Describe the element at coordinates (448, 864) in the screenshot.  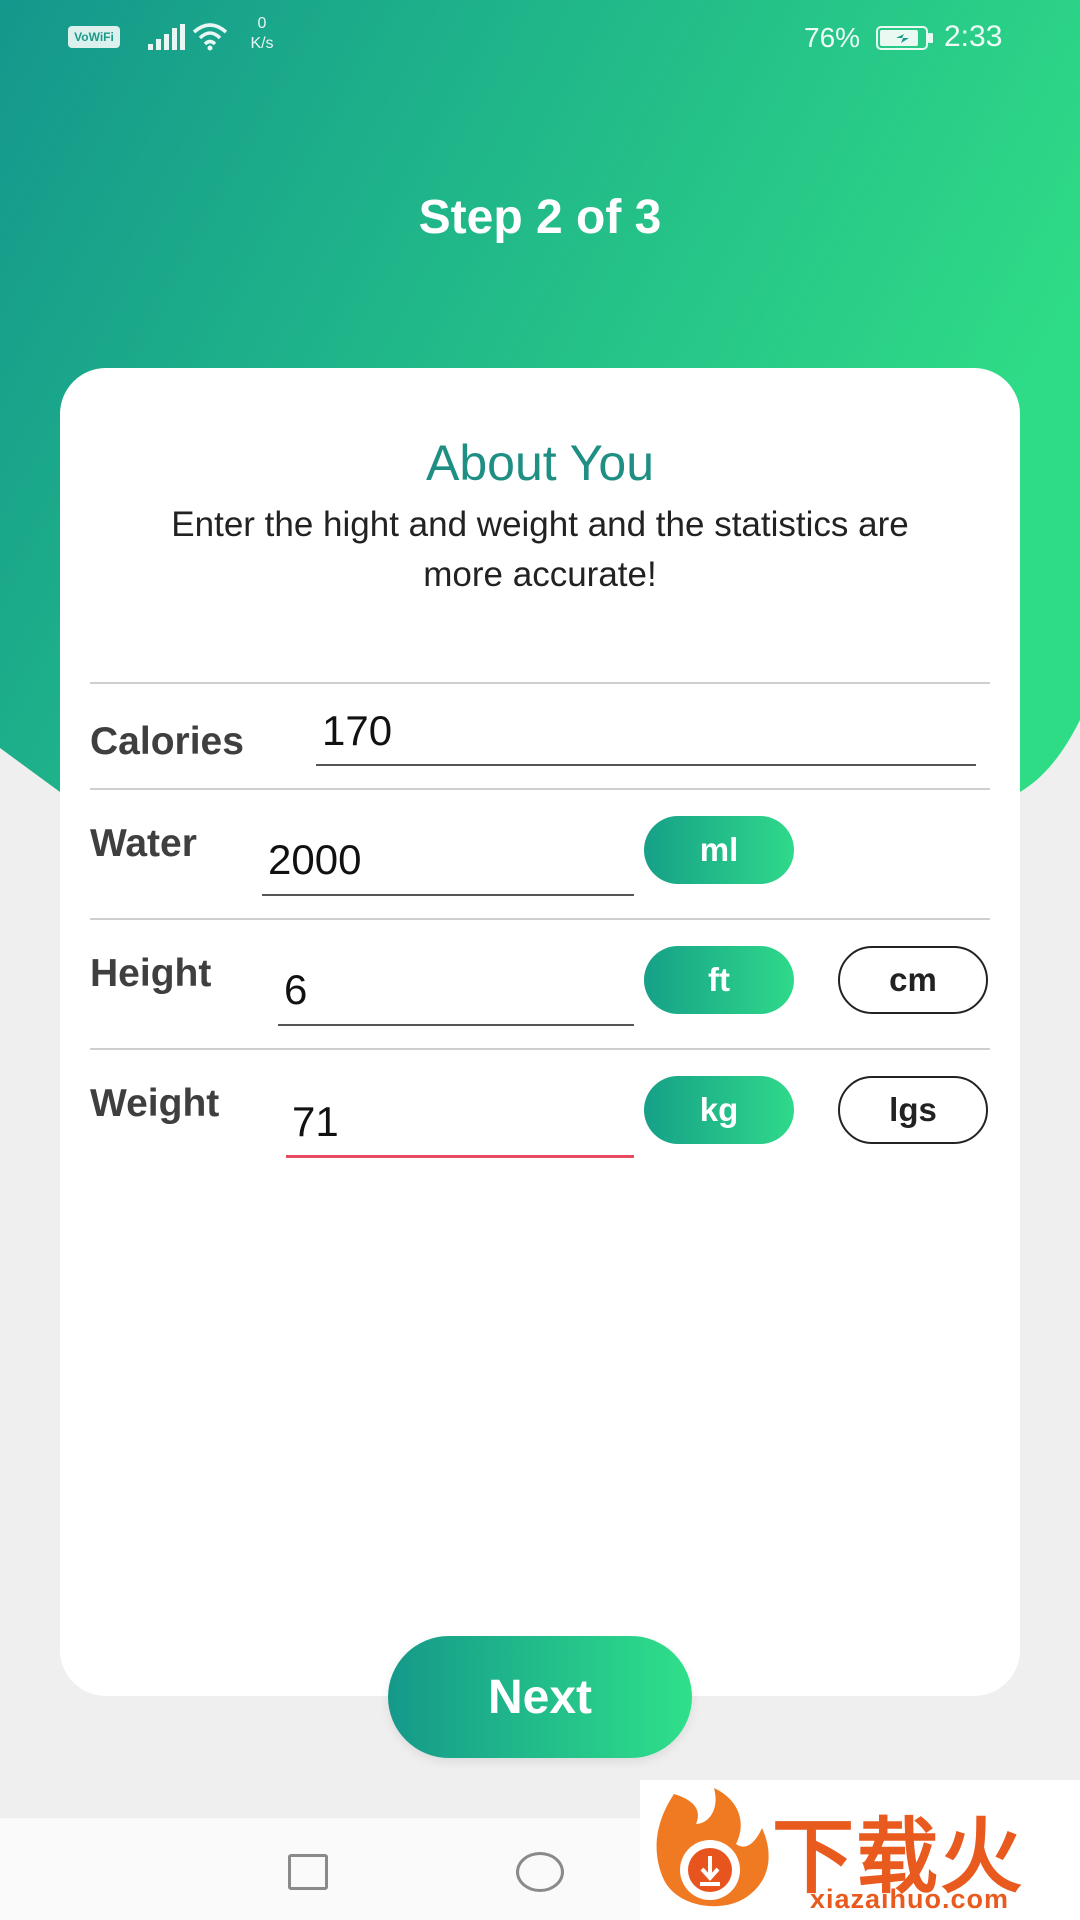
I see `water-input` at that location.